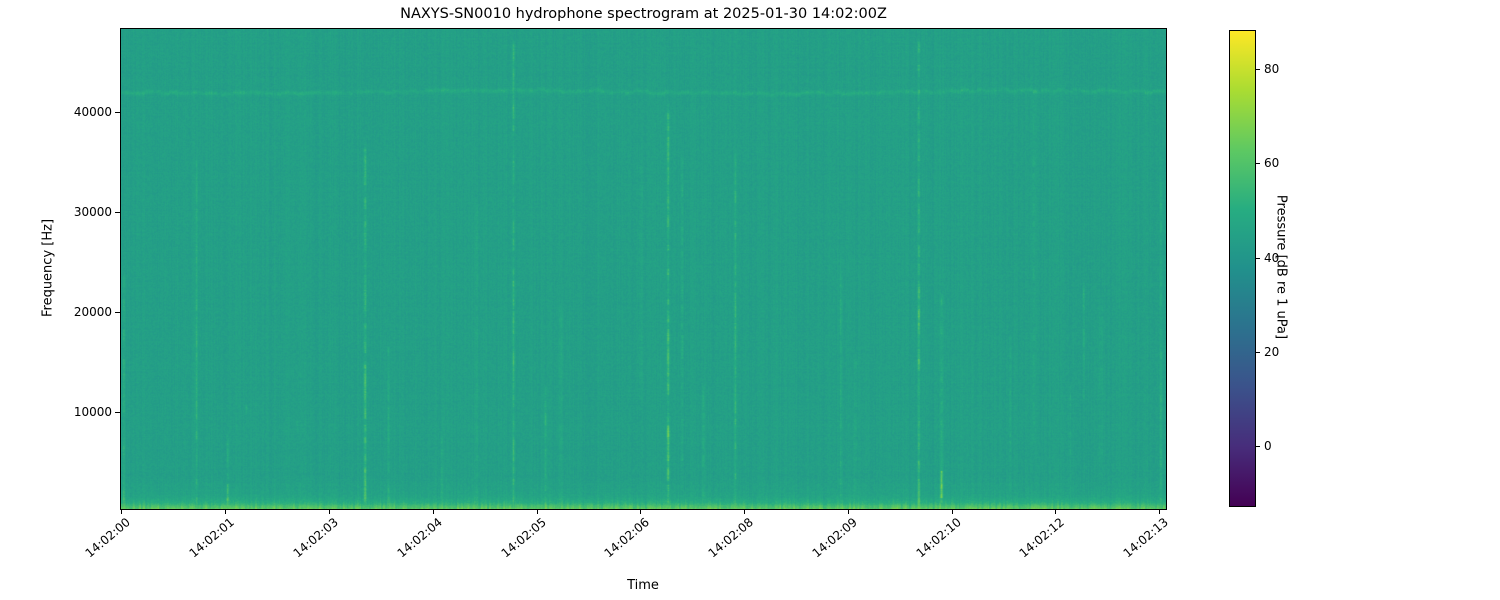 This screenshot has height=600, width=1500. I want to click on y-tick-label: 30000, so click(92, 211).